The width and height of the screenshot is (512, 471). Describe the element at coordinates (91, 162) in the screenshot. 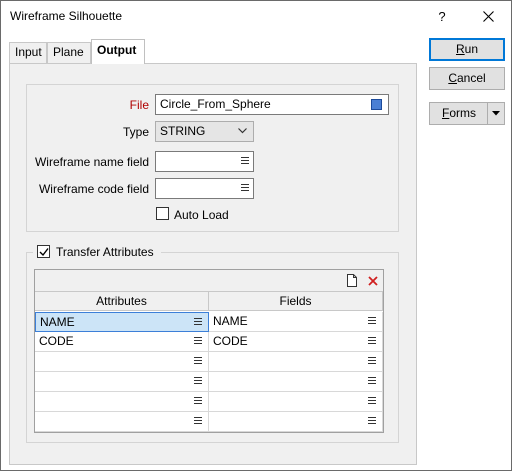

I see `wireframe-name-label: Wireframe name field` at that location.